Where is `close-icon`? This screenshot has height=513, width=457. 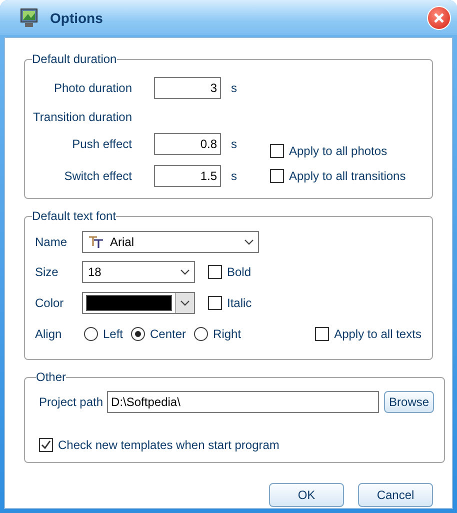 close-icon is located at coordinates (439, 17).